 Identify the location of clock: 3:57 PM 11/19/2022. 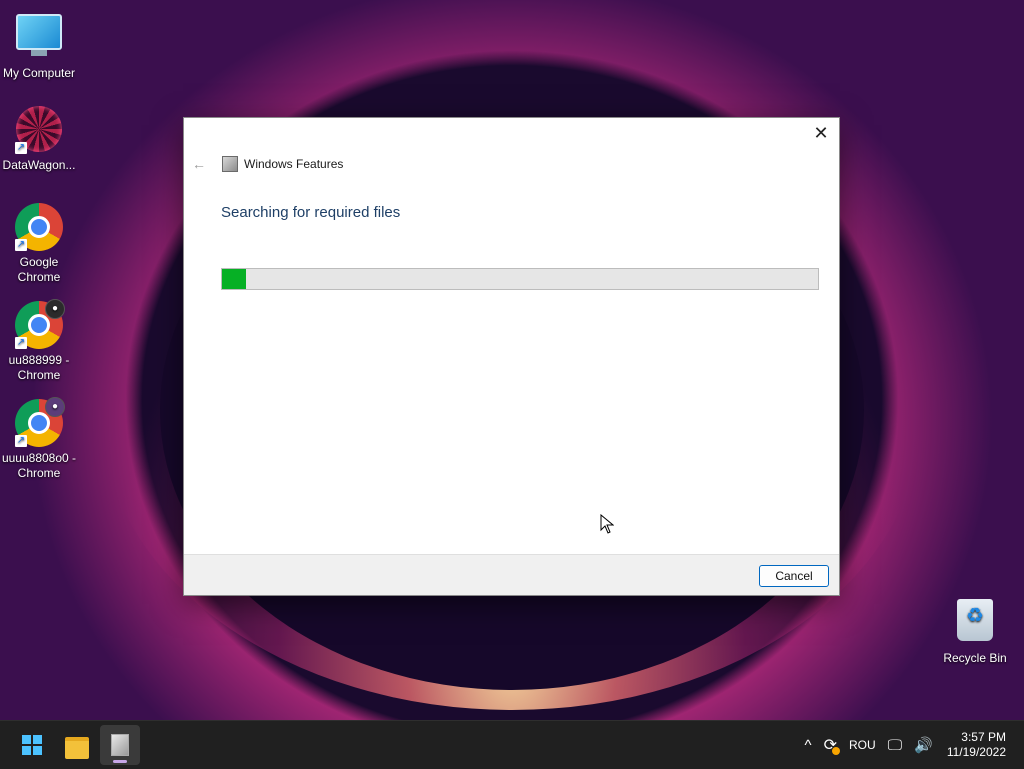
(976, 745).